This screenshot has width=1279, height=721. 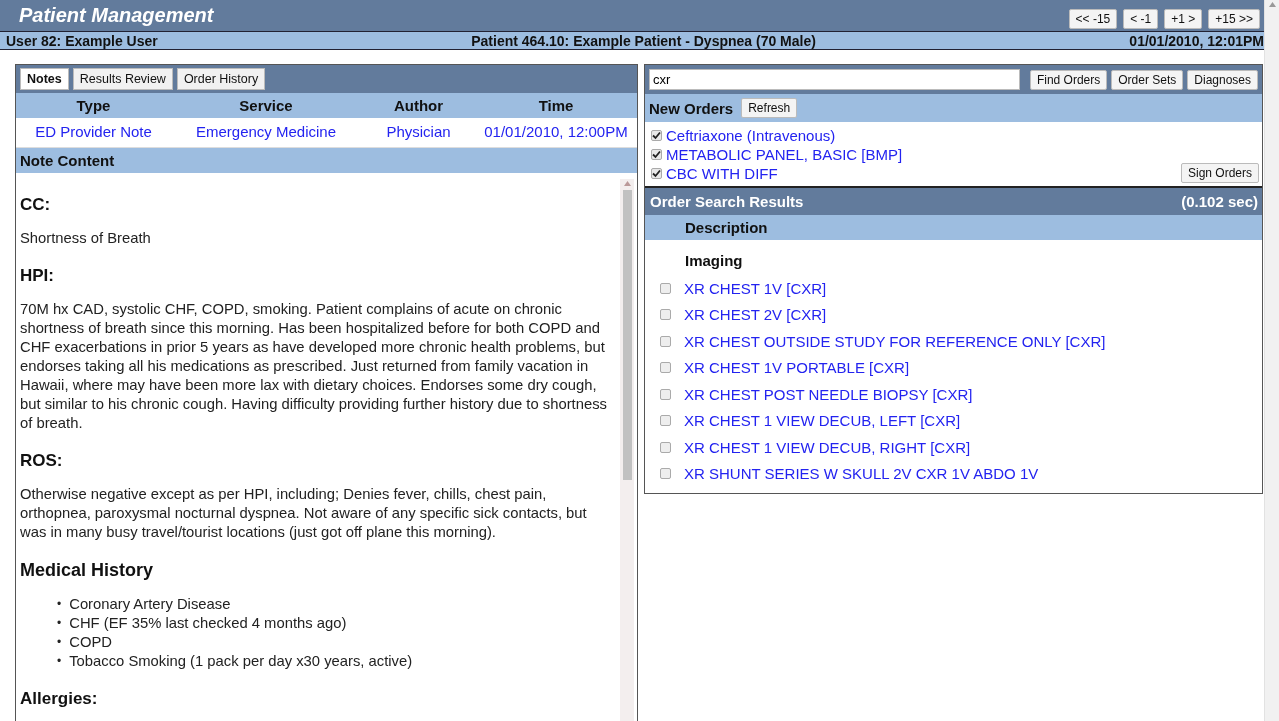 What do you see at coordinates (1093, 19) in the screenshot?
I see `nav-button: << -15` at bounding box center [1093, 19].